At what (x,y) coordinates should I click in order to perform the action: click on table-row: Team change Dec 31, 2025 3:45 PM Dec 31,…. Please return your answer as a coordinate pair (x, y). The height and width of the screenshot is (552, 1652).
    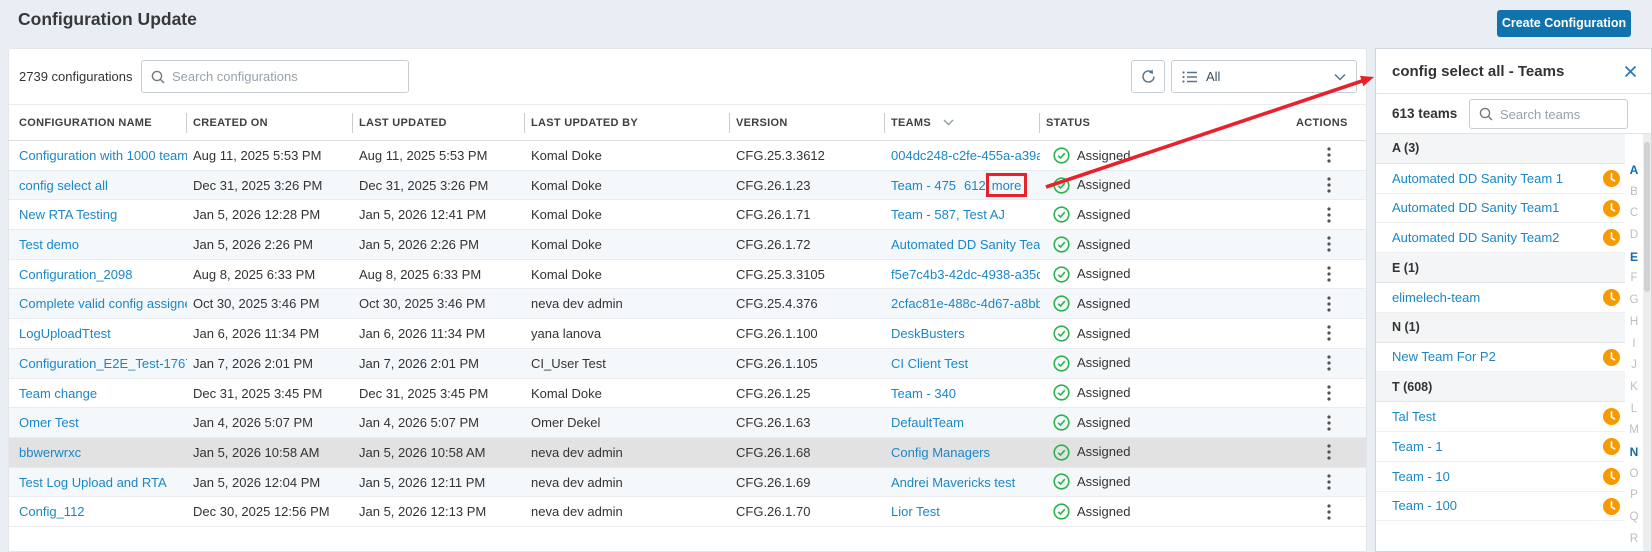
    Looking at the image, I should click on (687, 393).